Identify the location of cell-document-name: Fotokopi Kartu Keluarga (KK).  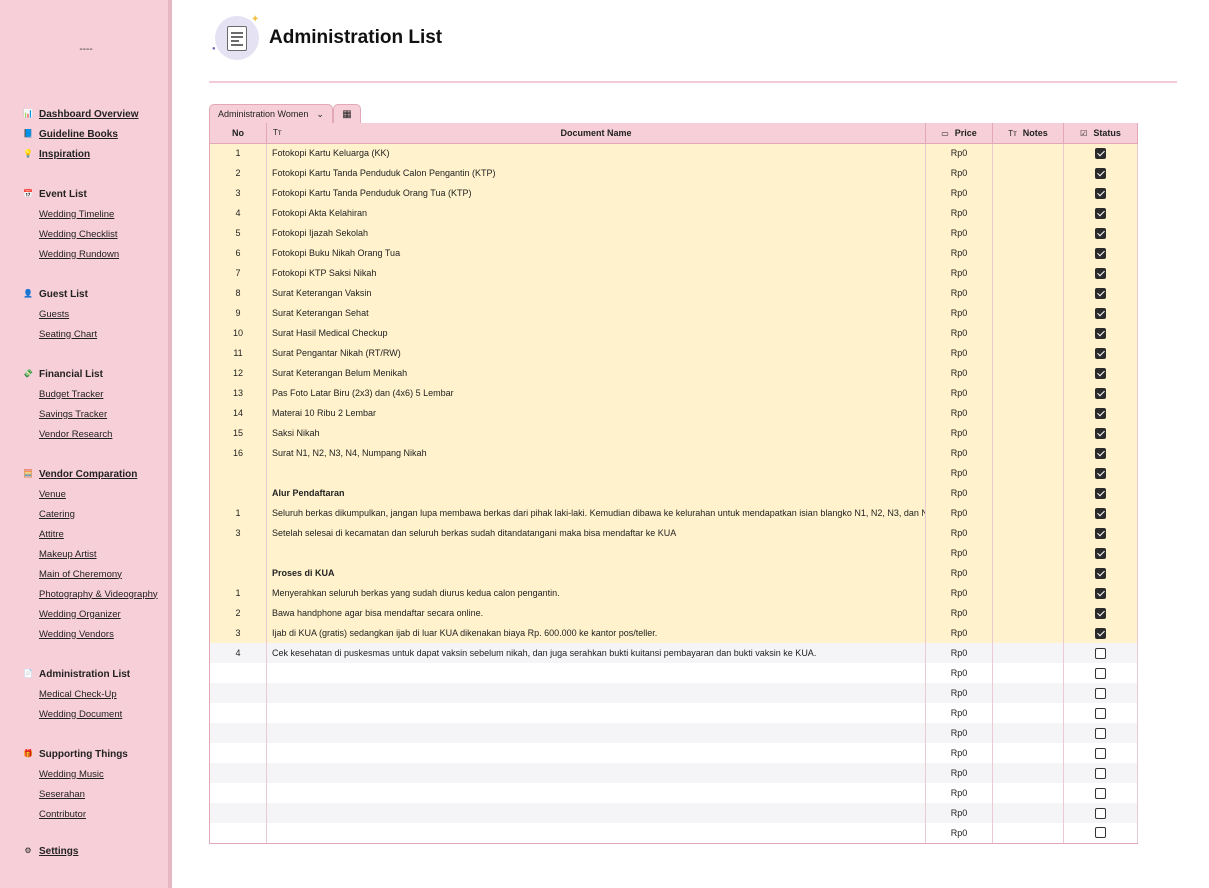
(596, 153).